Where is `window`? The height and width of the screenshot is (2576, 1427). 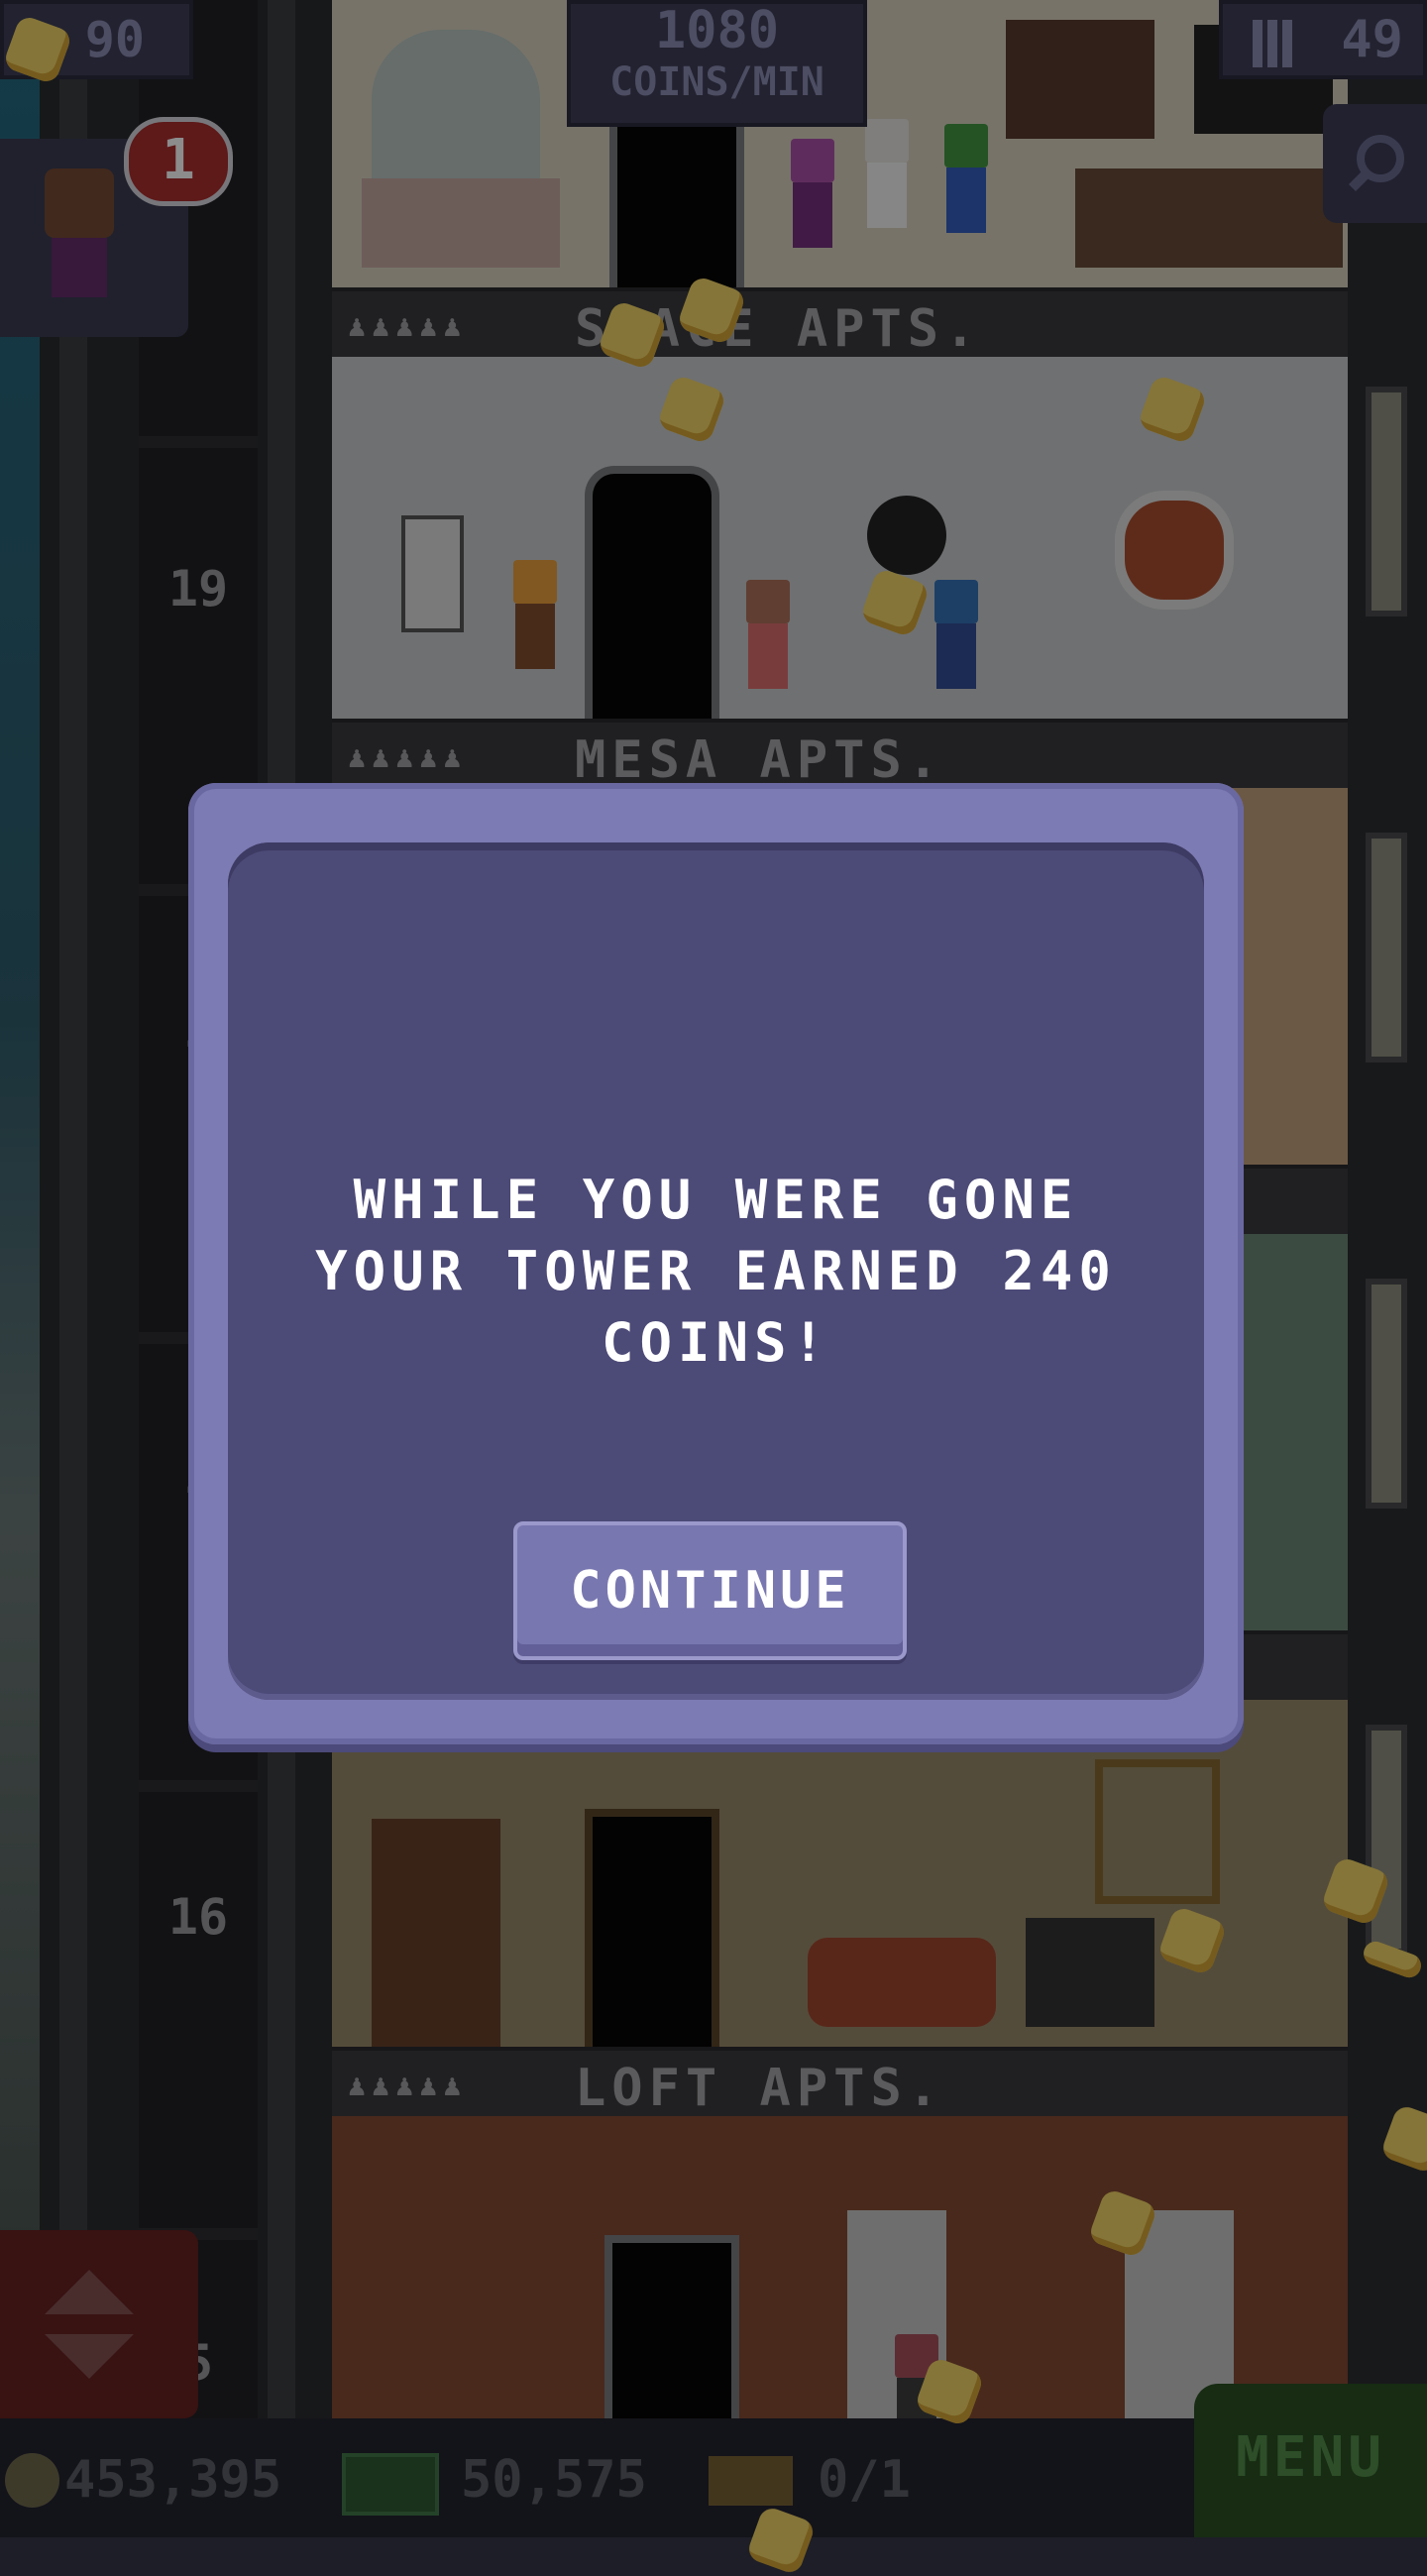
window is located at coordinates (1080, 79).